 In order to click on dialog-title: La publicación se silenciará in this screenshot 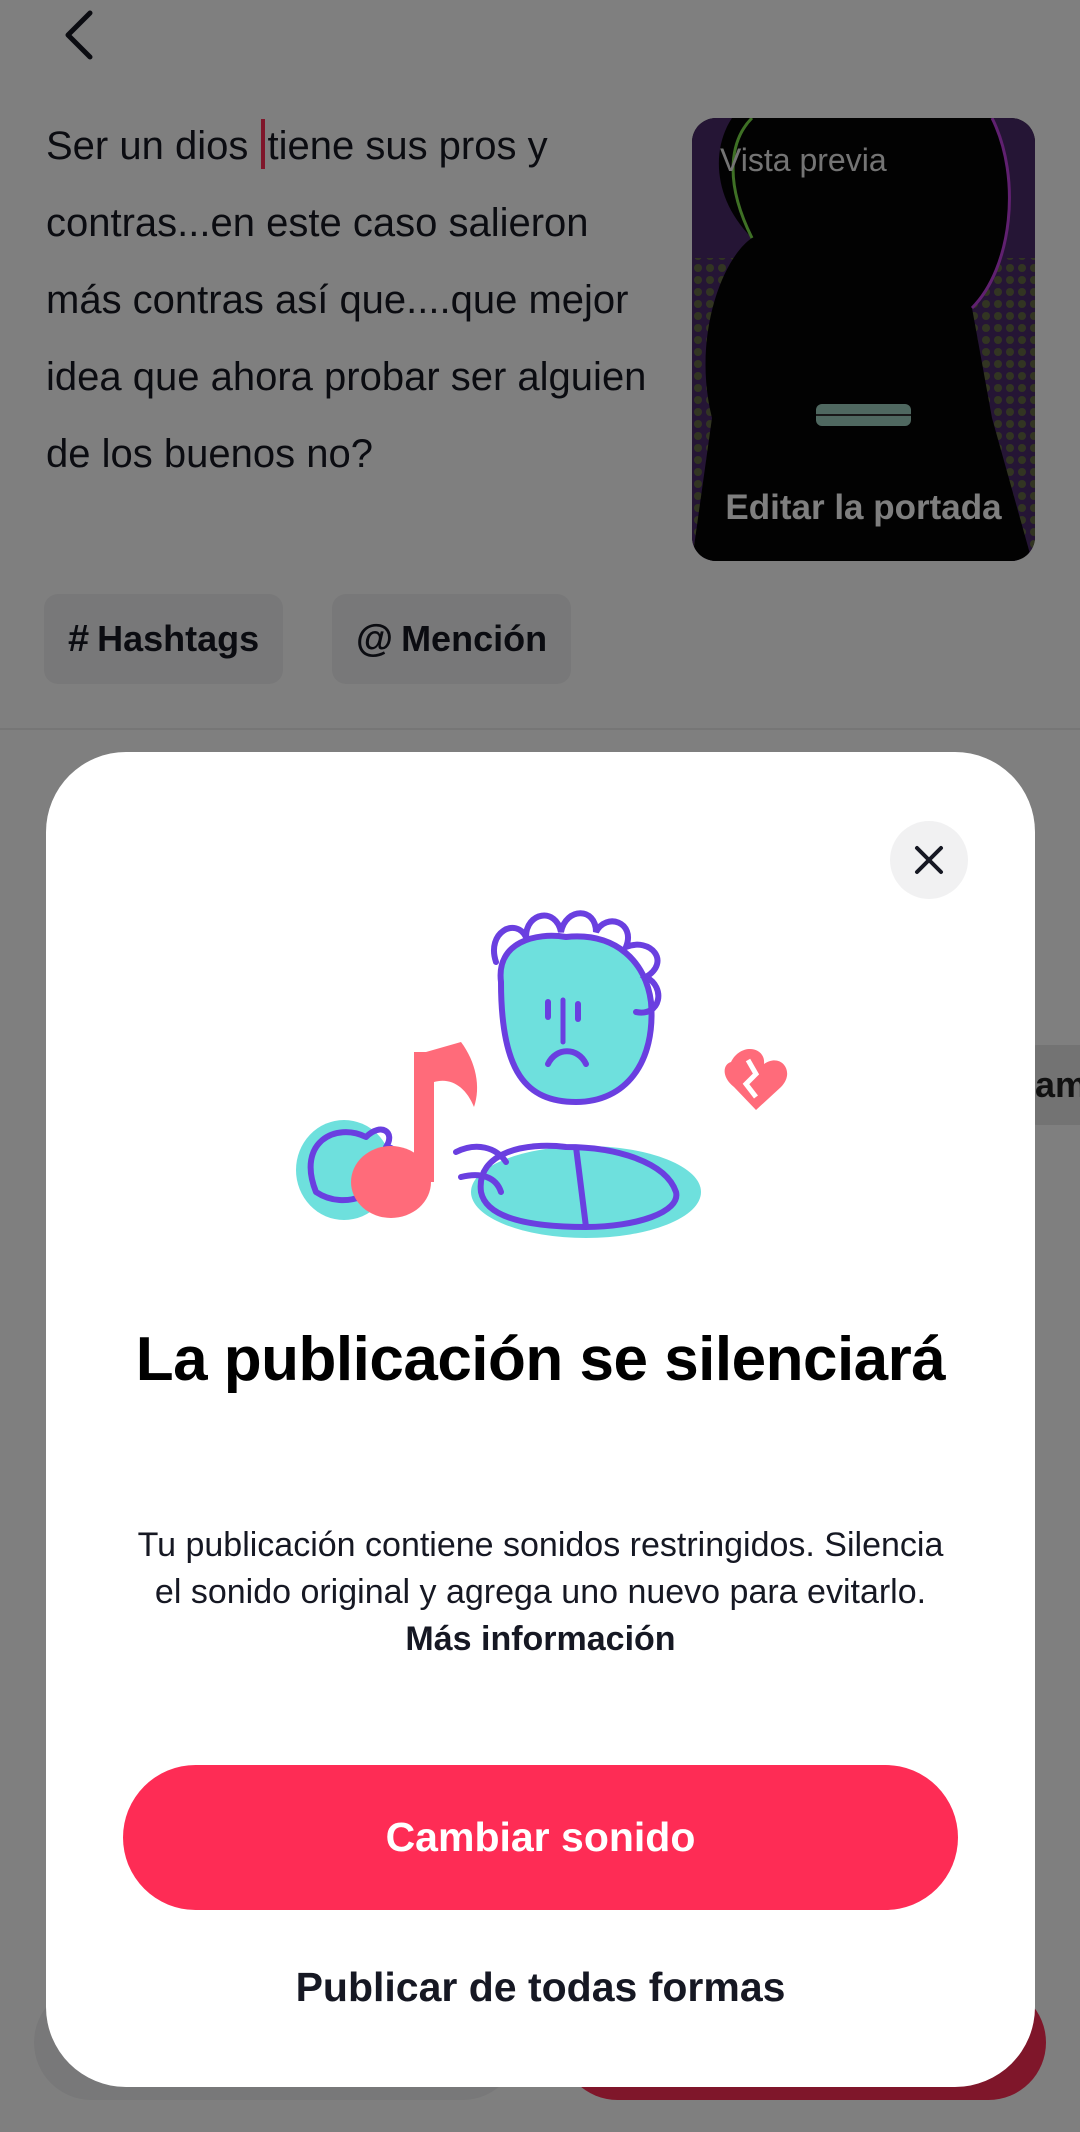, I will do `click(540, 1359)`.